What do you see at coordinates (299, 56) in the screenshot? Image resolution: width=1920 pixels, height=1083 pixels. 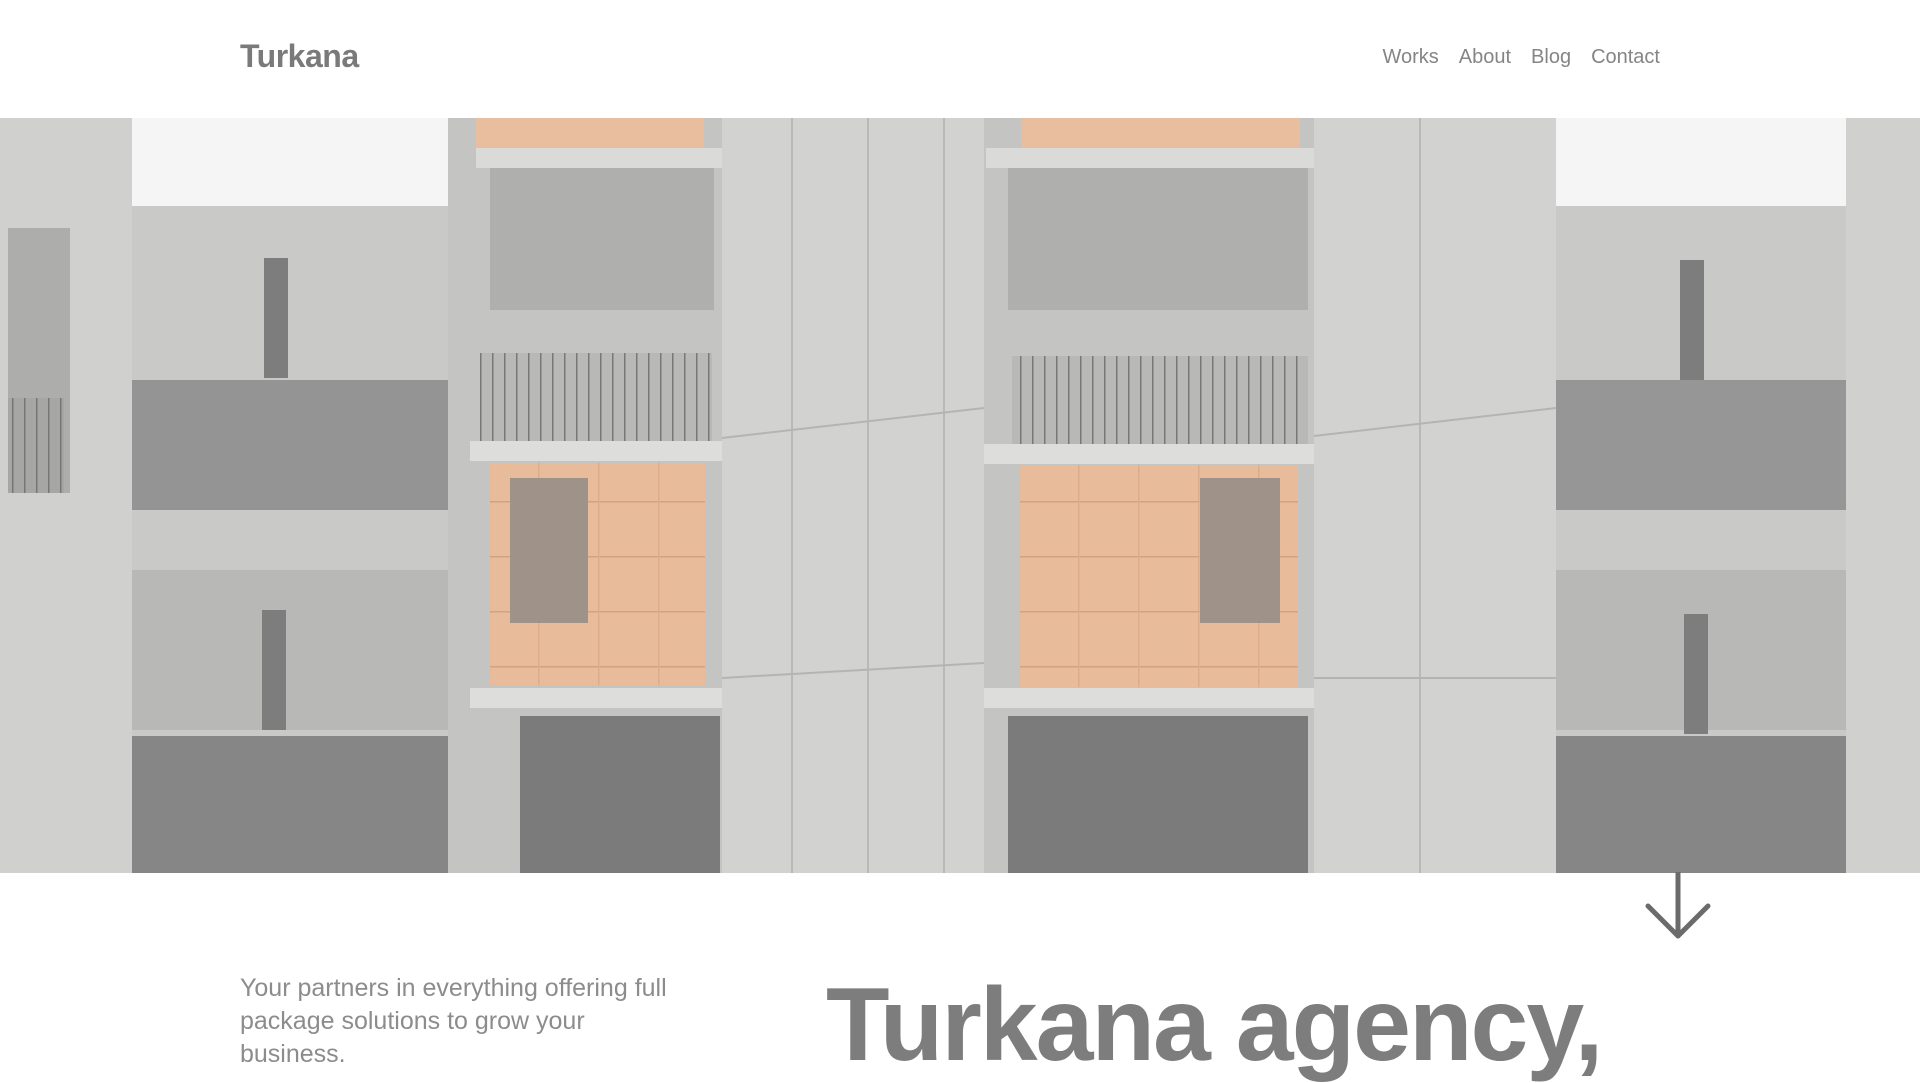 I see `site-logo: Turkana` at bounding box center [299, 56].